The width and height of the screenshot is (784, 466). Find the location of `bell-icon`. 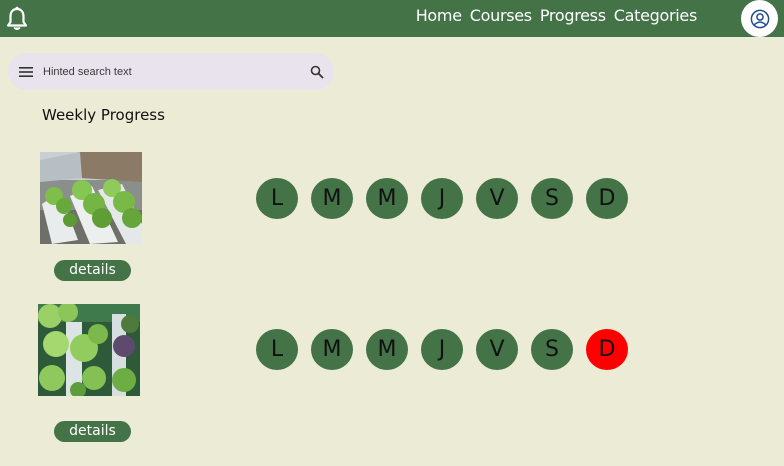

bell-icon is located at coordinates (17, 18).